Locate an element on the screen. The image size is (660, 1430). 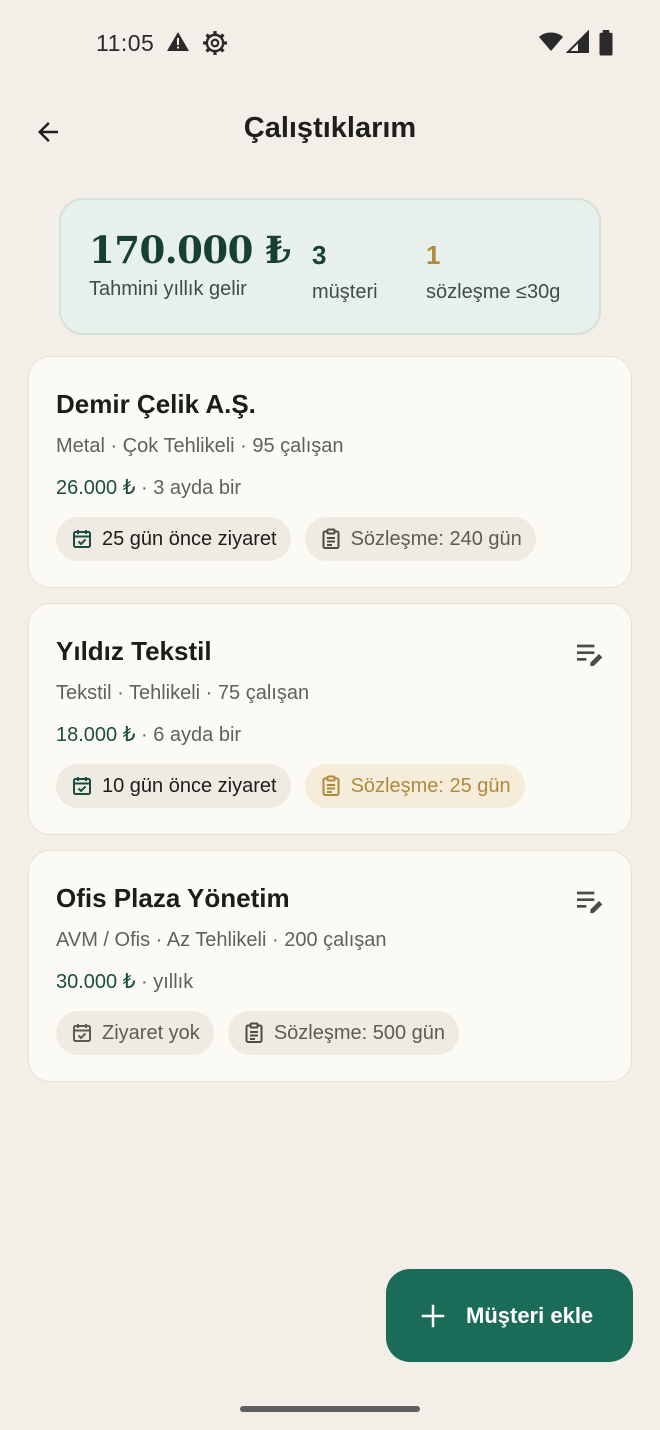
contract-label: Sözleşme: 500 gün is located at coordinates (359, 1032).